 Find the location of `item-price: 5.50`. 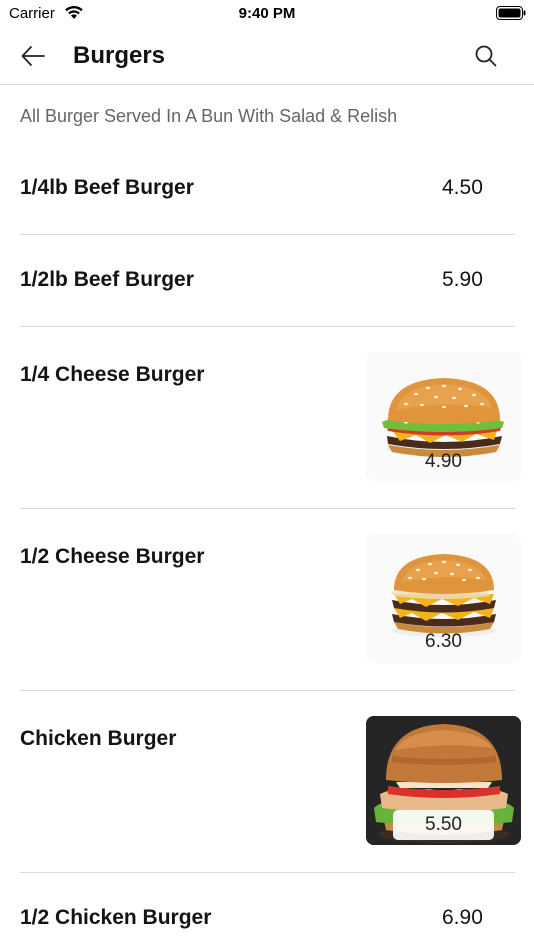

item-price: 5.50 is located at coordinates (443, 825).